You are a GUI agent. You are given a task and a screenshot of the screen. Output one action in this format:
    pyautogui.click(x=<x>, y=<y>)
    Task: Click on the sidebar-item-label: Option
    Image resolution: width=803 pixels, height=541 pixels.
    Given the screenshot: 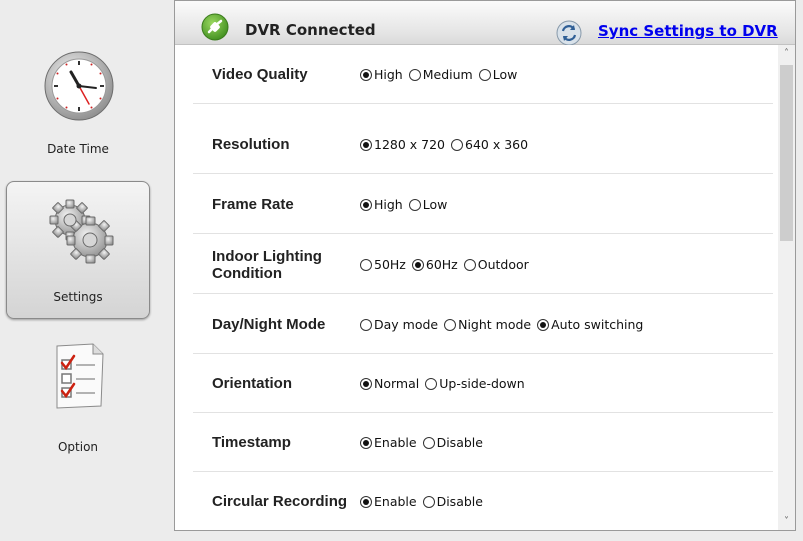 What is the action you would take?
    pyautogui.click(x=78, y=447)
    